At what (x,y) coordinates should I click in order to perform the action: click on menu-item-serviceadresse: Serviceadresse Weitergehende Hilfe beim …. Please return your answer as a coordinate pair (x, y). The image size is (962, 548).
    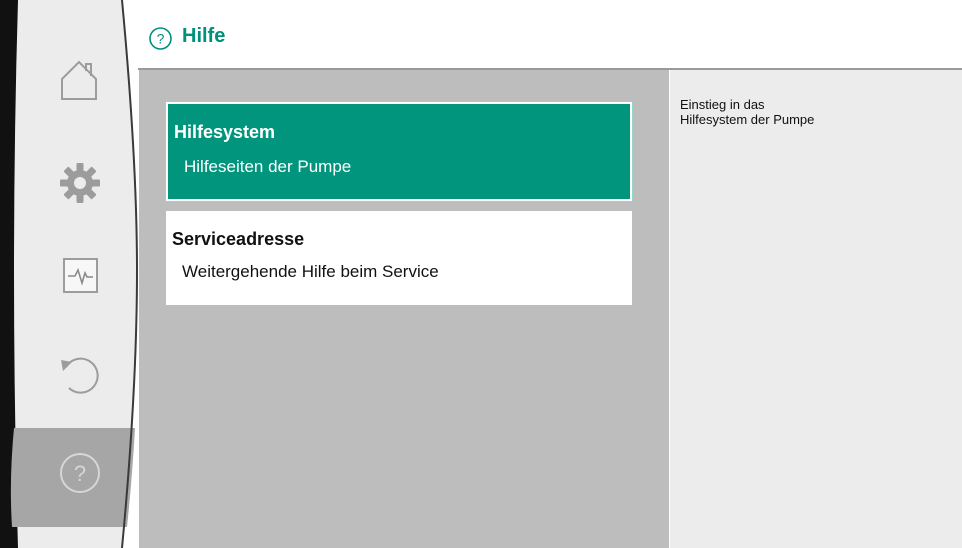
    Looking at the image, I should click on (399, 258).